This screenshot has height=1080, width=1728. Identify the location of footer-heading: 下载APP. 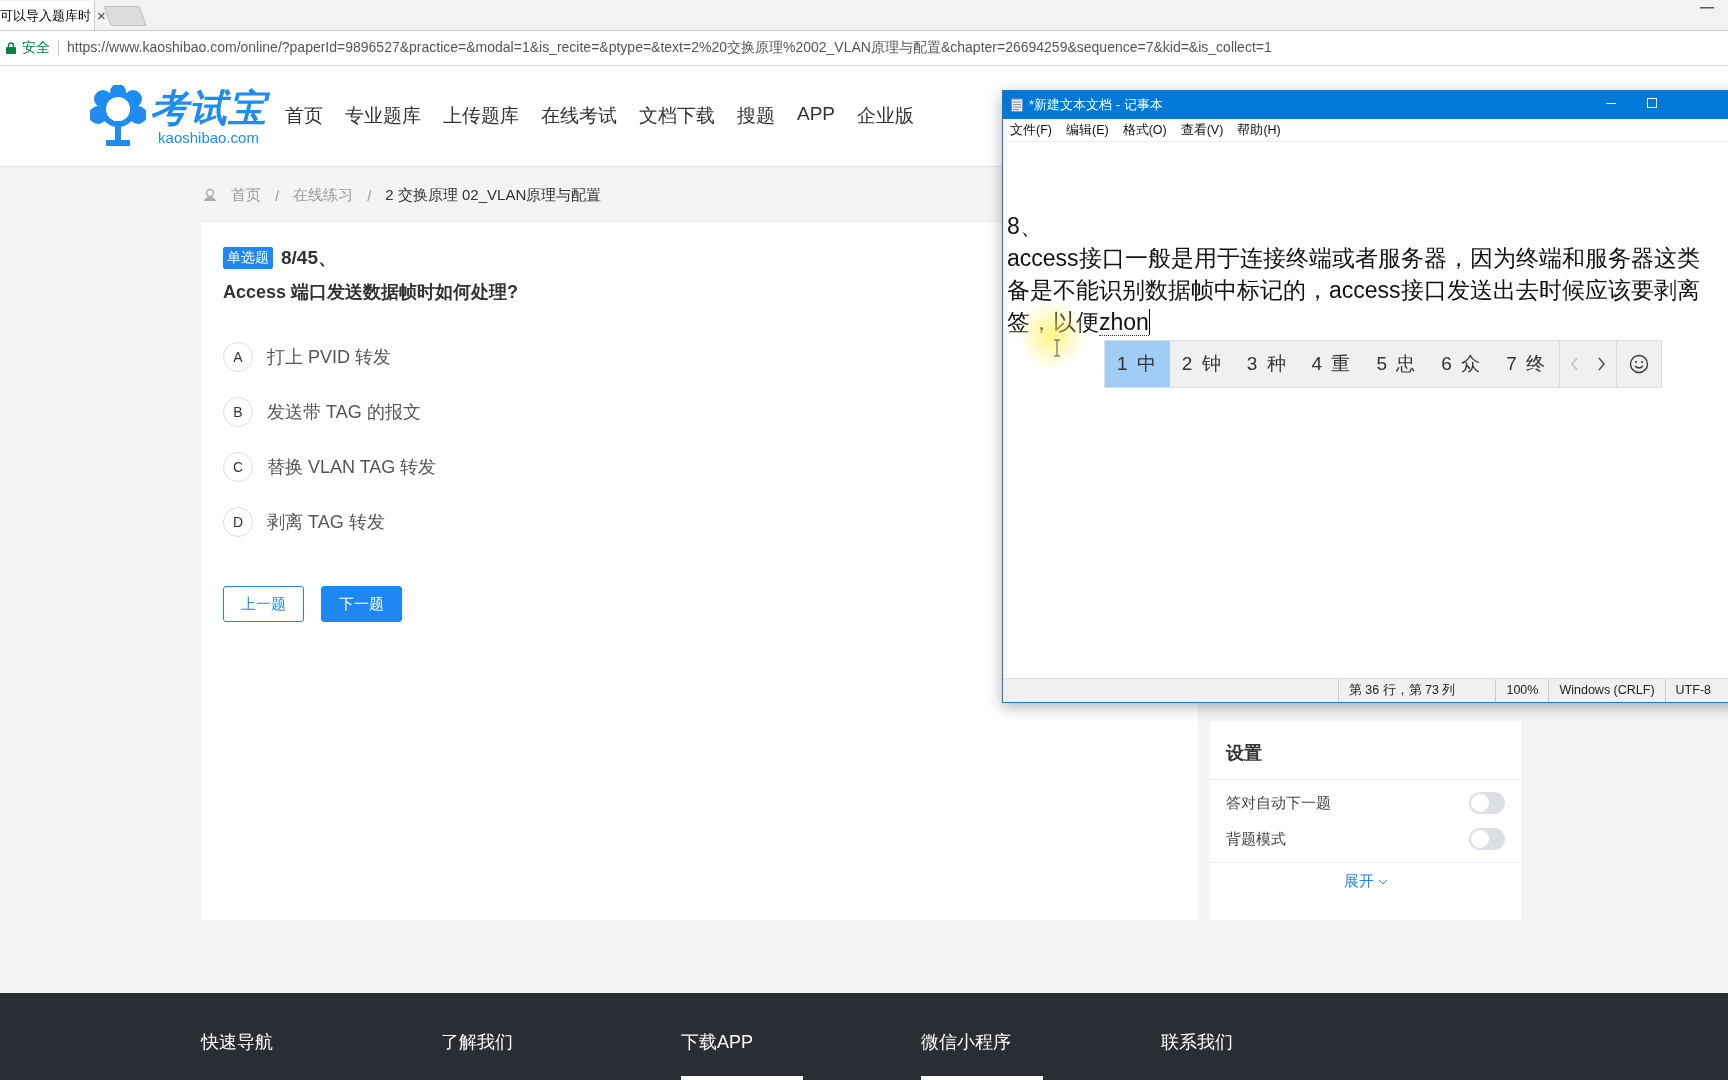
(718, 1042).